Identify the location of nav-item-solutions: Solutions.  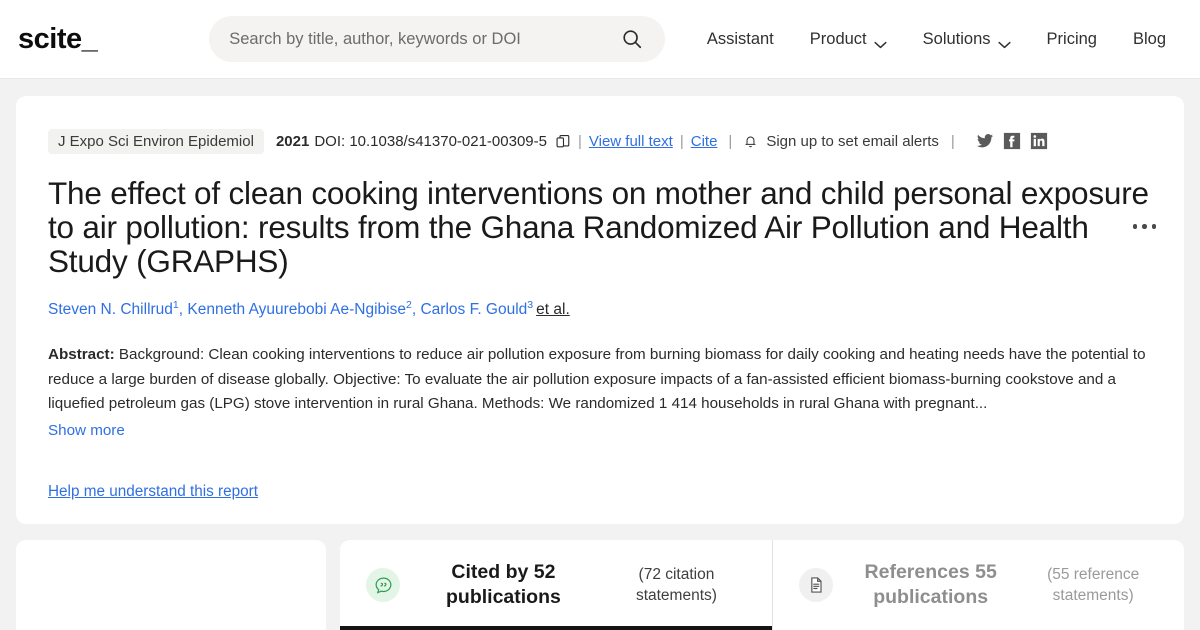
(967, 39).